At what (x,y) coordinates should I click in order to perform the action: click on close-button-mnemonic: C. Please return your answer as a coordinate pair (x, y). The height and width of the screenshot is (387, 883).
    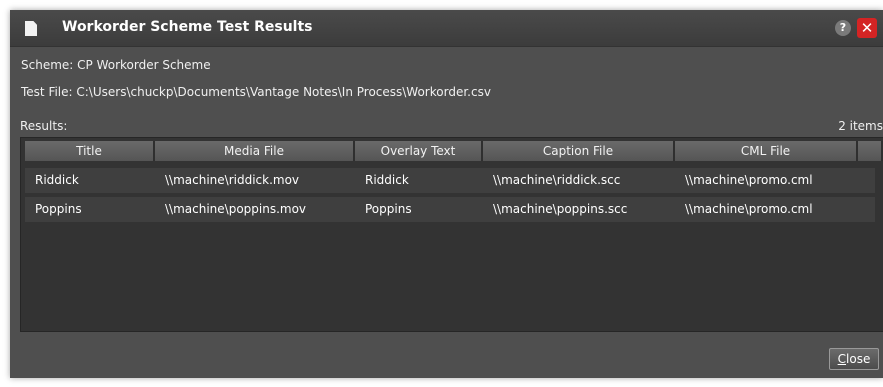
    Looking at the image, I should click on (842, 359).